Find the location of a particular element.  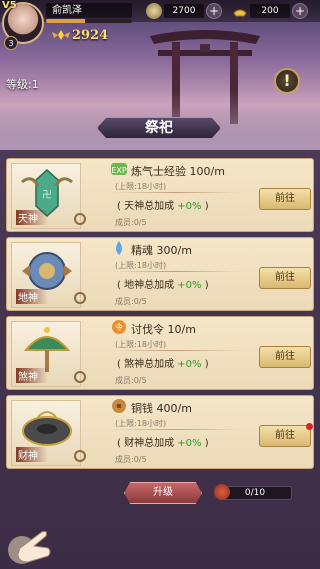

resource-rate: 炼气士经验 100/m is located at coordinates (178, 171).